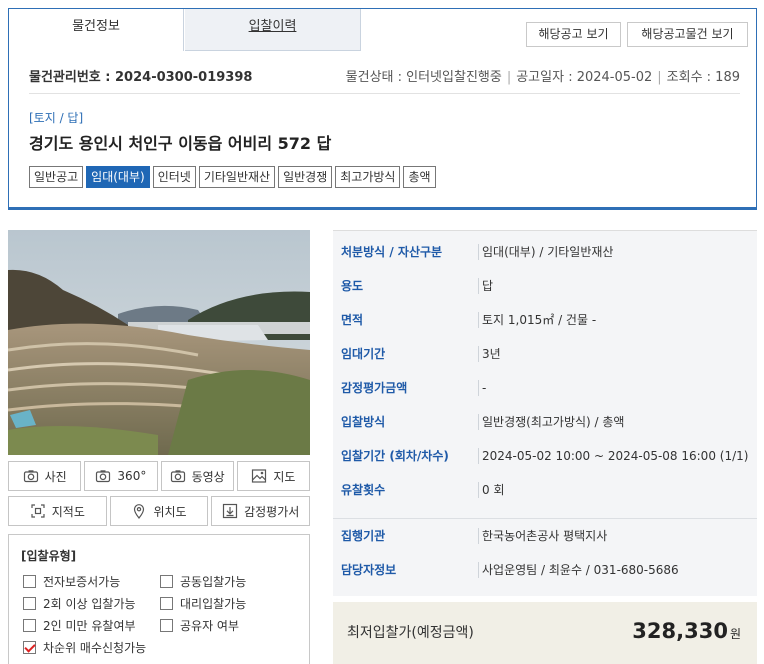  I want to click on tab-bar: 물건정보 입찰이력, so click(185, 30).